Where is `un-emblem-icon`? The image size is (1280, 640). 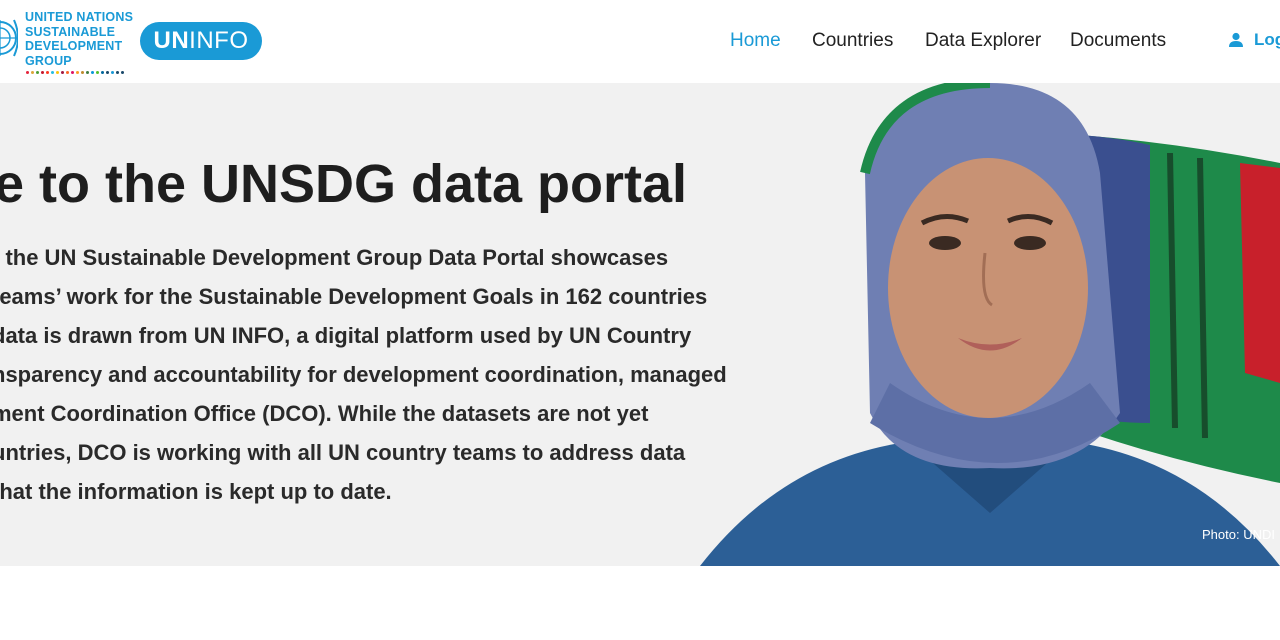 un-emblem-icon is located at coordinates (9, 38).